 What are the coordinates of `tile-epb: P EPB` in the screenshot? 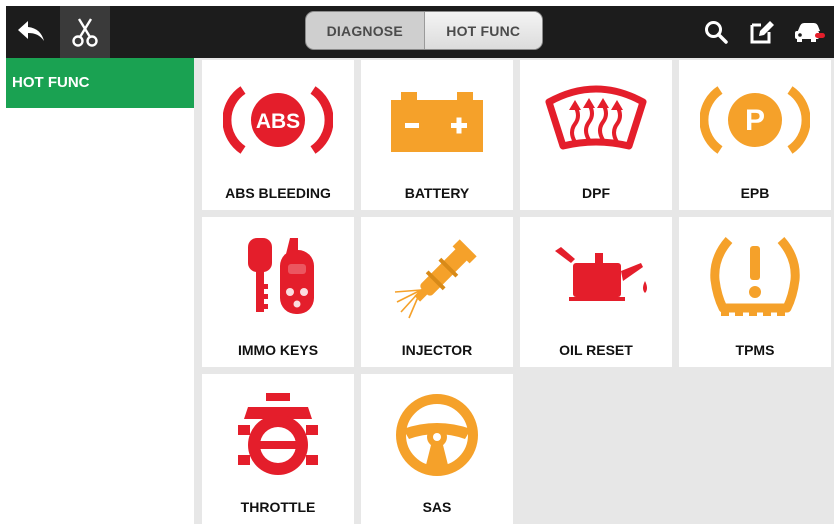 It's located at (755, 135).